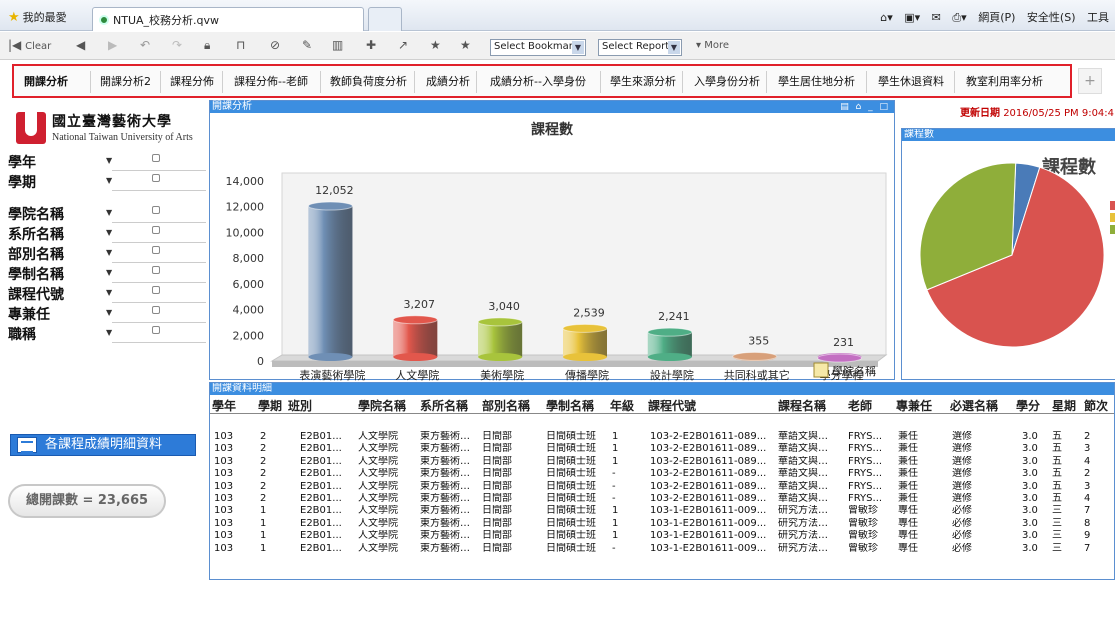 The height and width of the screenshot is (619, 1115). Describe the element at coordinates (959, 17) in the screenshot. I see `print-icon: ⎙▾` at that location.